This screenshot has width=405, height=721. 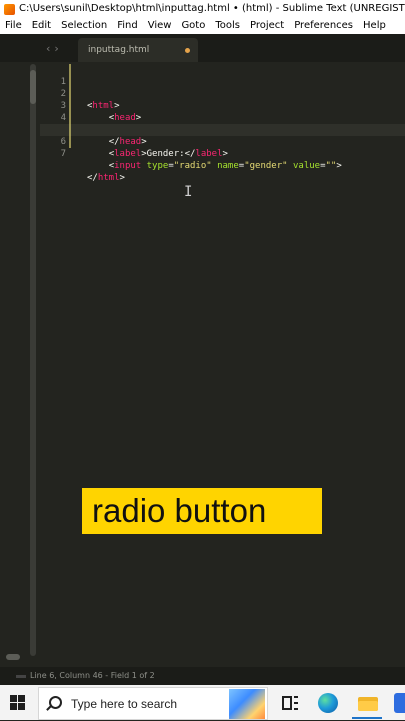 What do you see at coordinates (323, 26) in the screenshot?
I see `menu-preferences: Preferences` at bounding box center [323, 26].